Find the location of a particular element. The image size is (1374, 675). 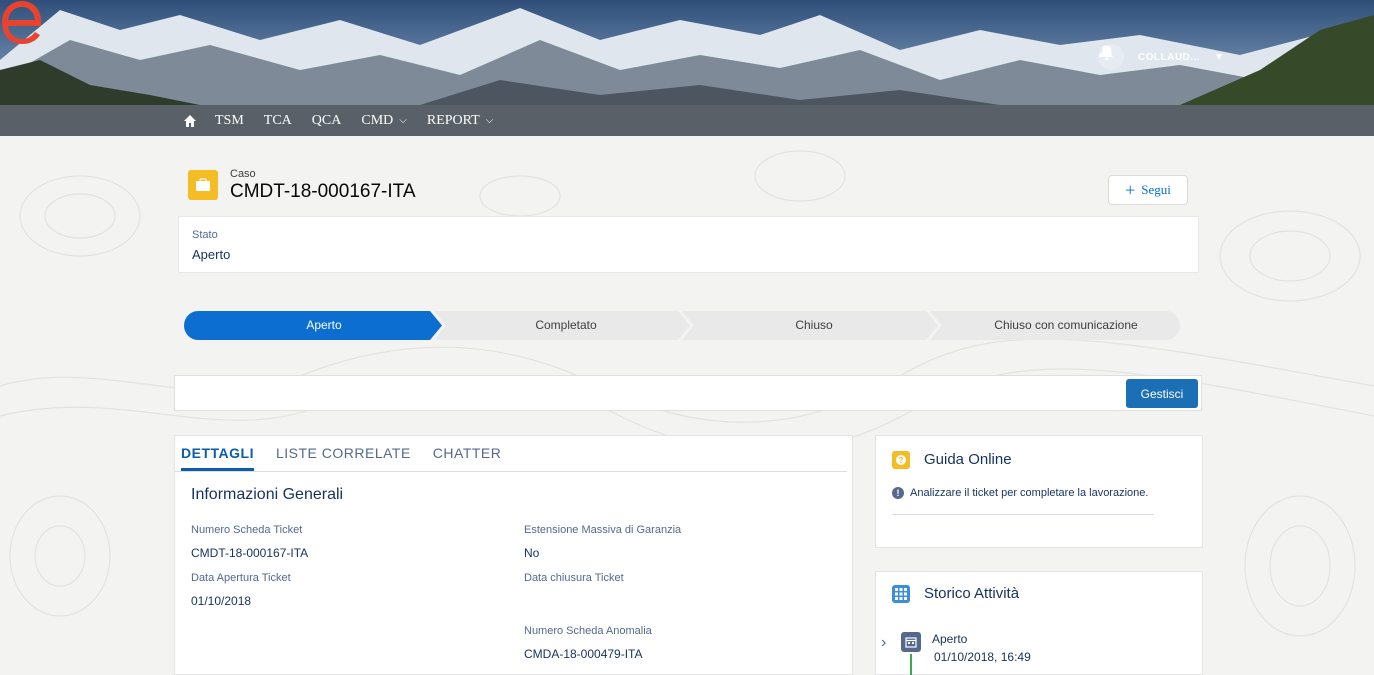

help-icon: ? is located at coordinates (901, 460).